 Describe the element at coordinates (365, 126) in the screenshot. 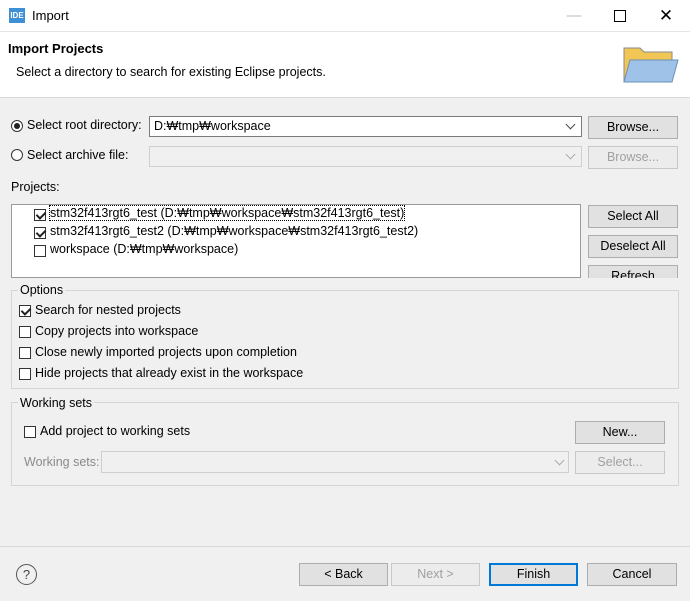

I see `root-directory-combo: D:₩tmp₩workspace` at that location.